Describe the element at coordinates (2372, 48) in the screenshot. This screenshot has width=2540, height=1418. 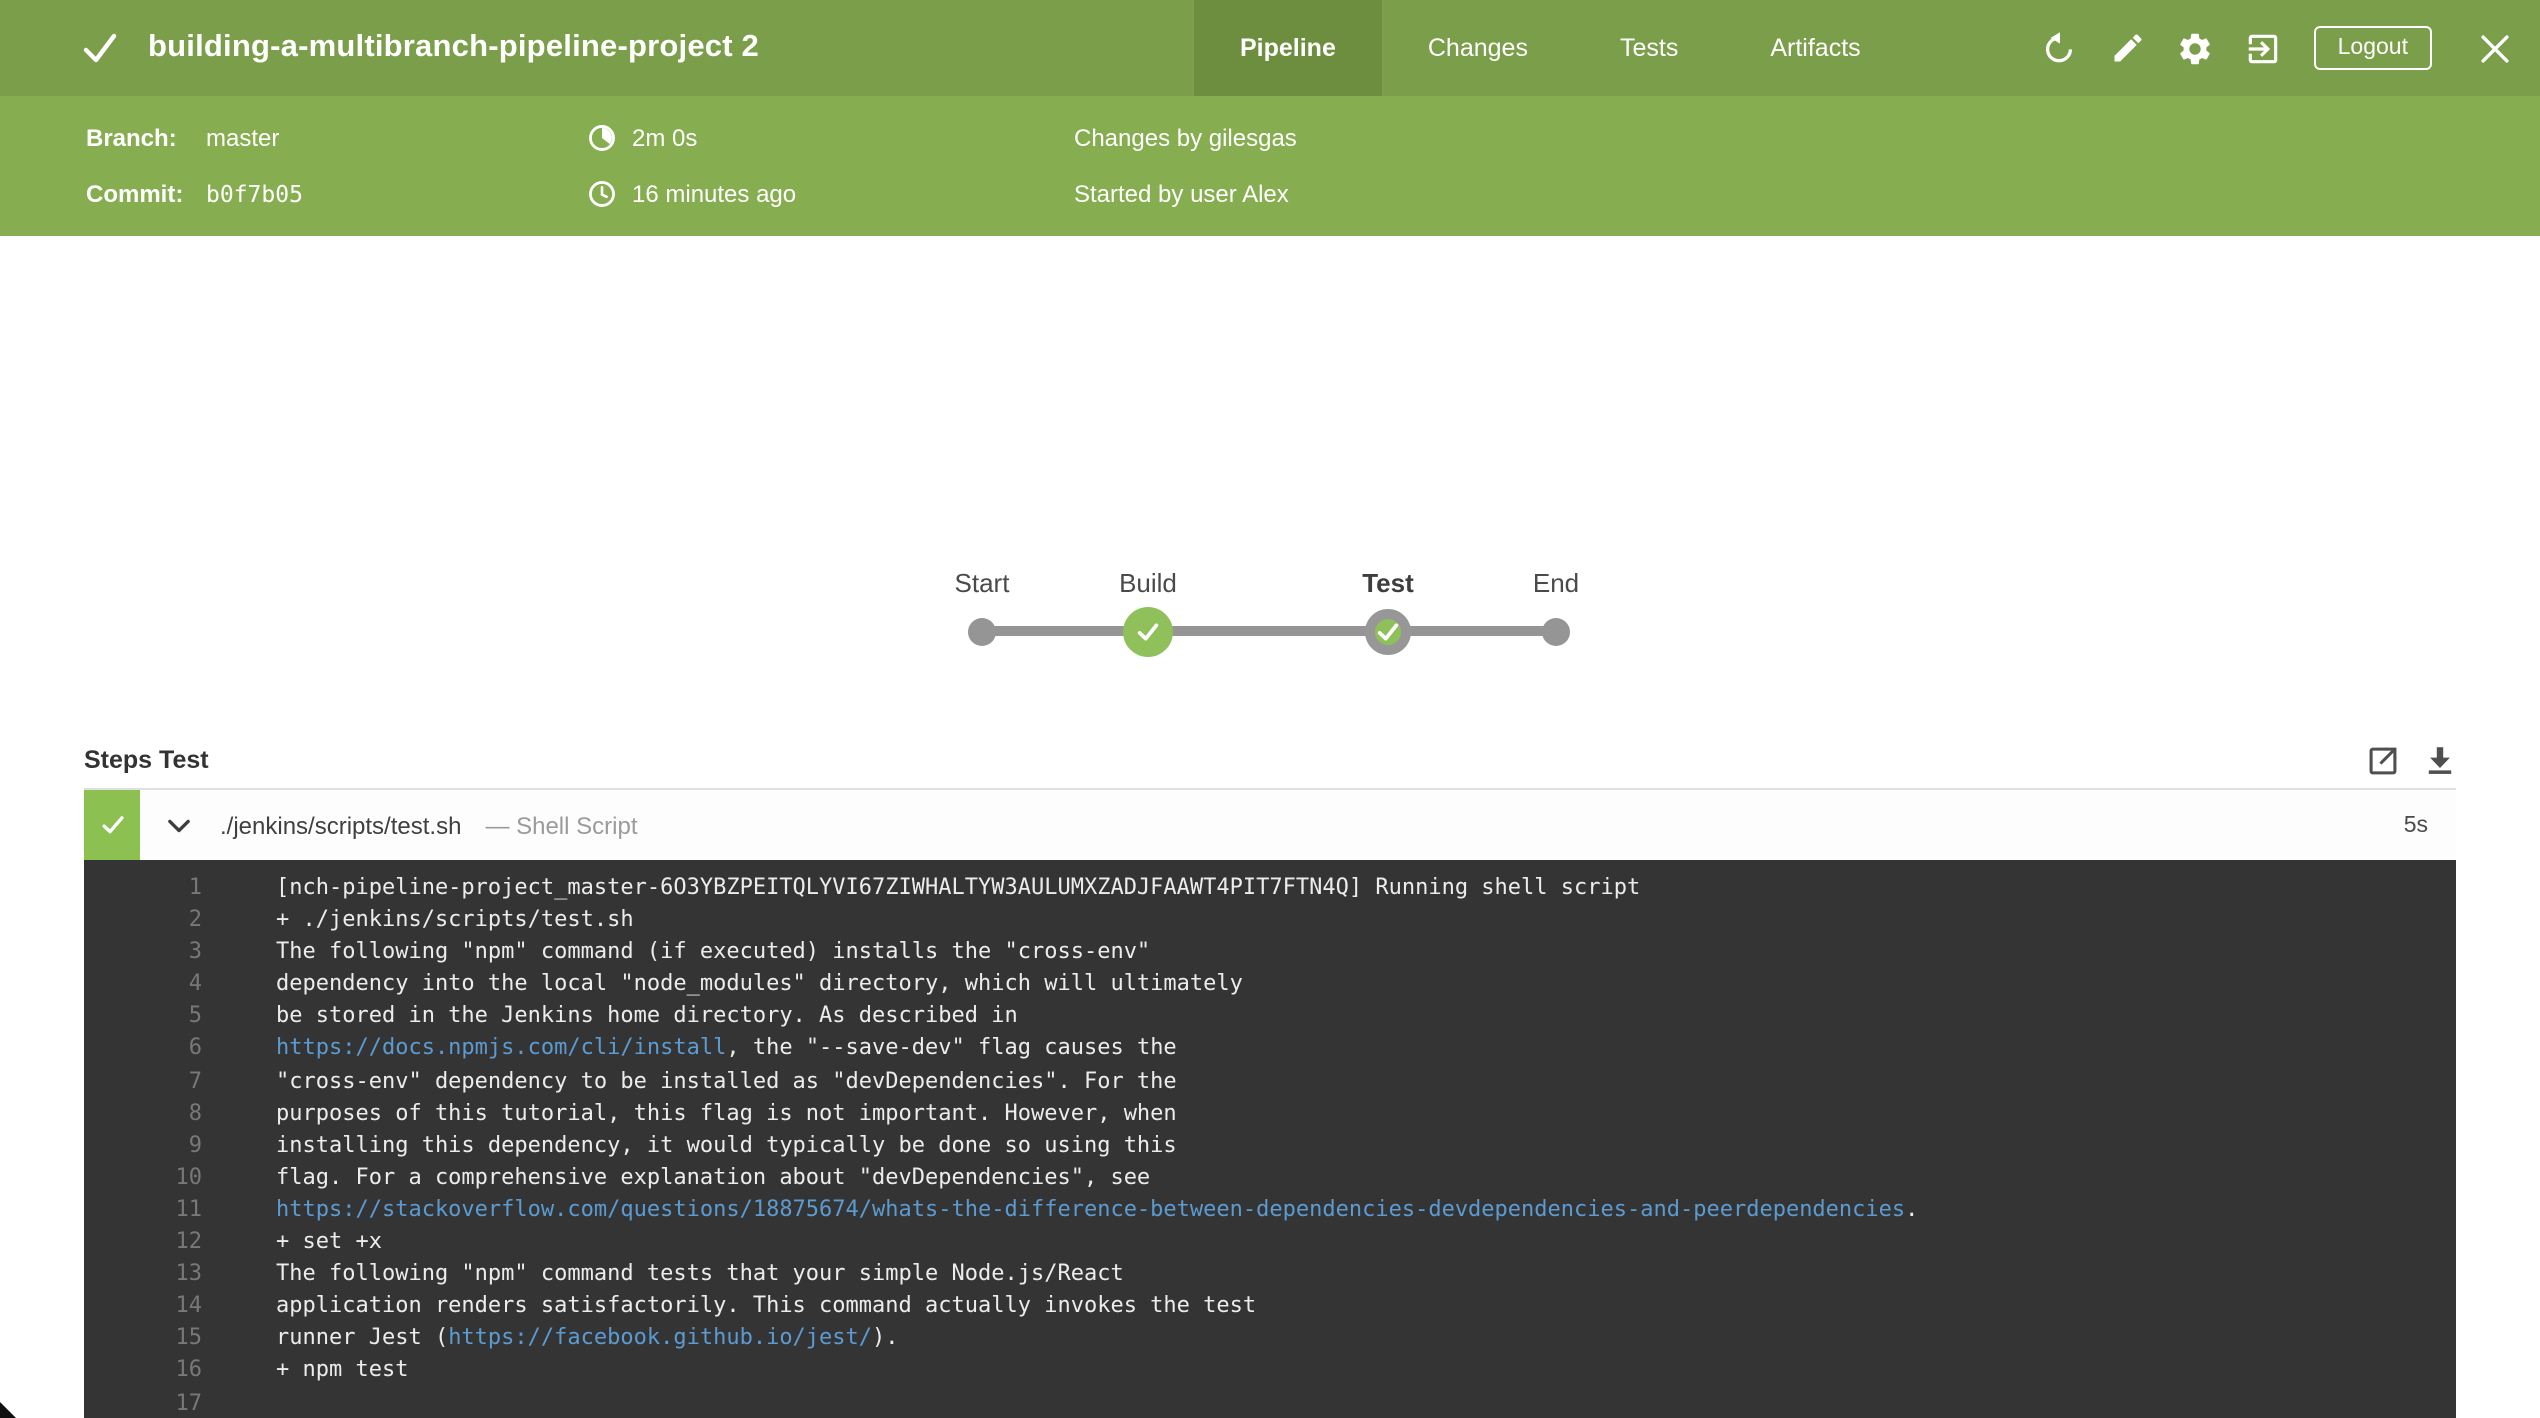
I see `logout-button: Logout` at that location.